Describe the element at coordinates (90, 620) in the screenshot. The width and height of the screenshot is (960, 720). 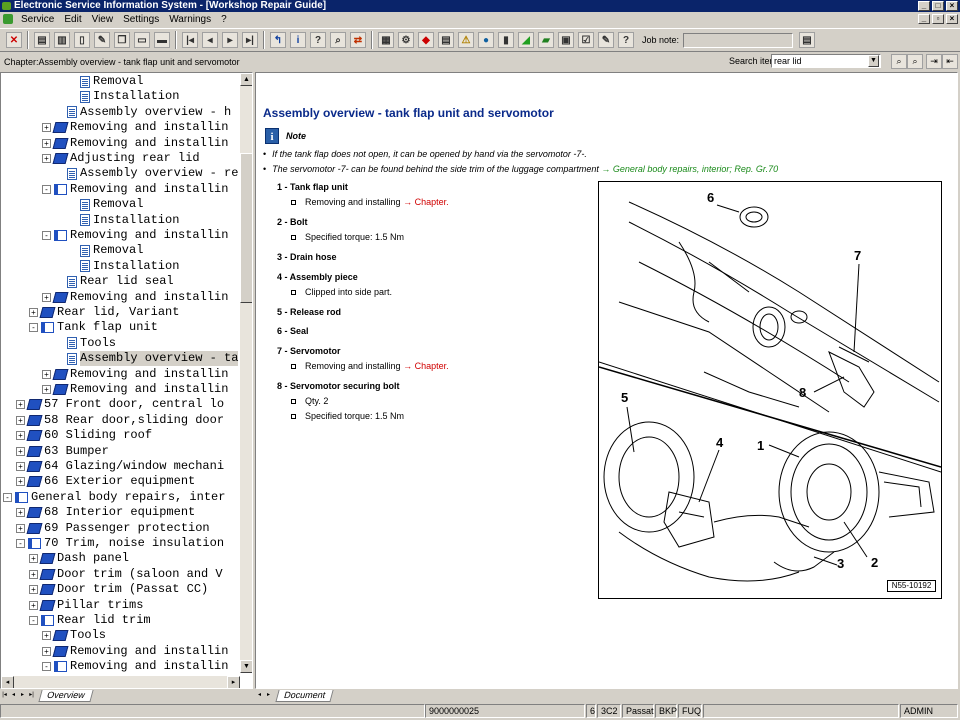
I see `tree-item: - Rear lid trim` at that location.